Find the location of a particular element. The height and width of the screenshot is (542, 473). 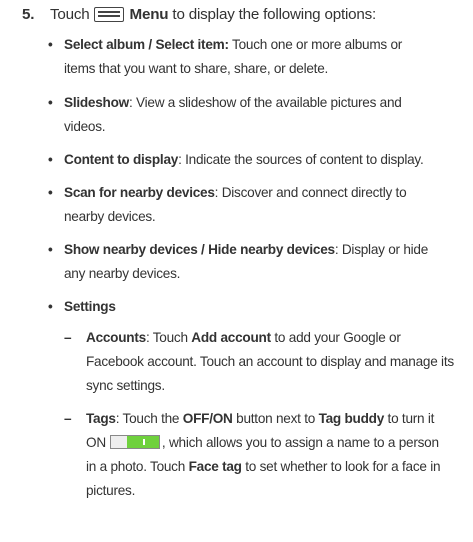

toggle-knob is located at coordinates (143, 442).